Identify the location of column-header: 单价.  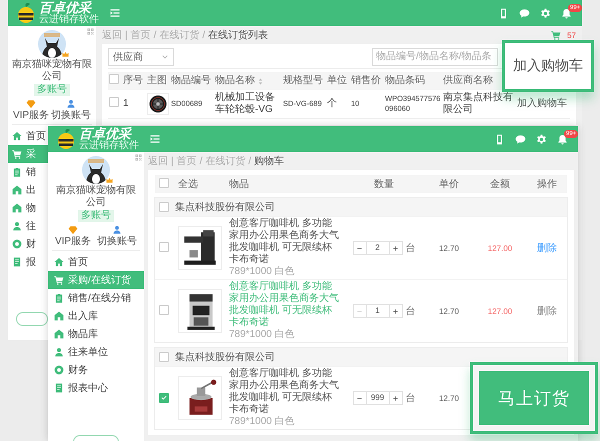
(449, 184).